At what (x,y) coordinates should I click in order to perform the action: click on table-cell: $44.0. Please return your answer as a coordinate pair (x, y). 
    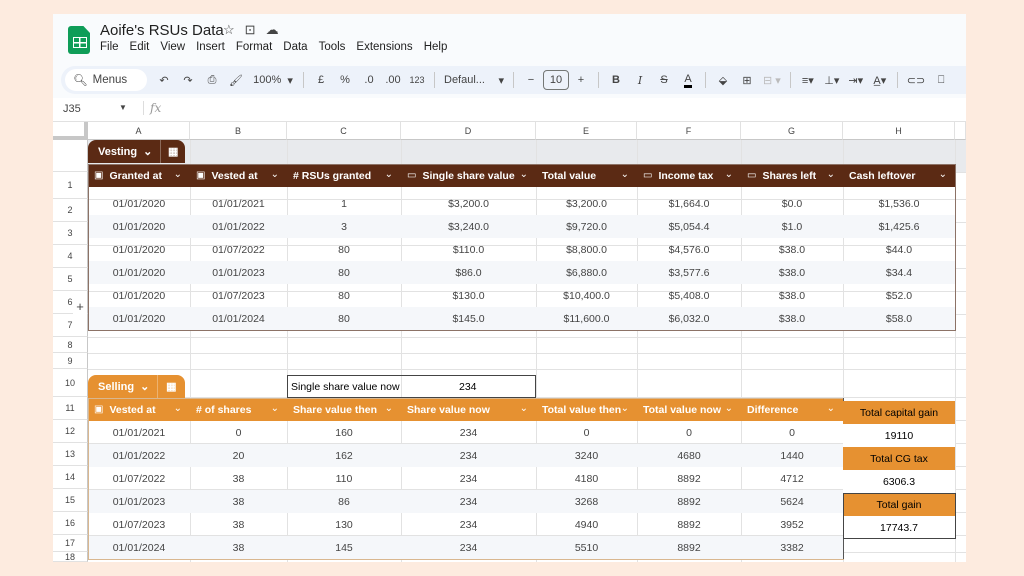
    Looking at the image, I should click on (899, 249).